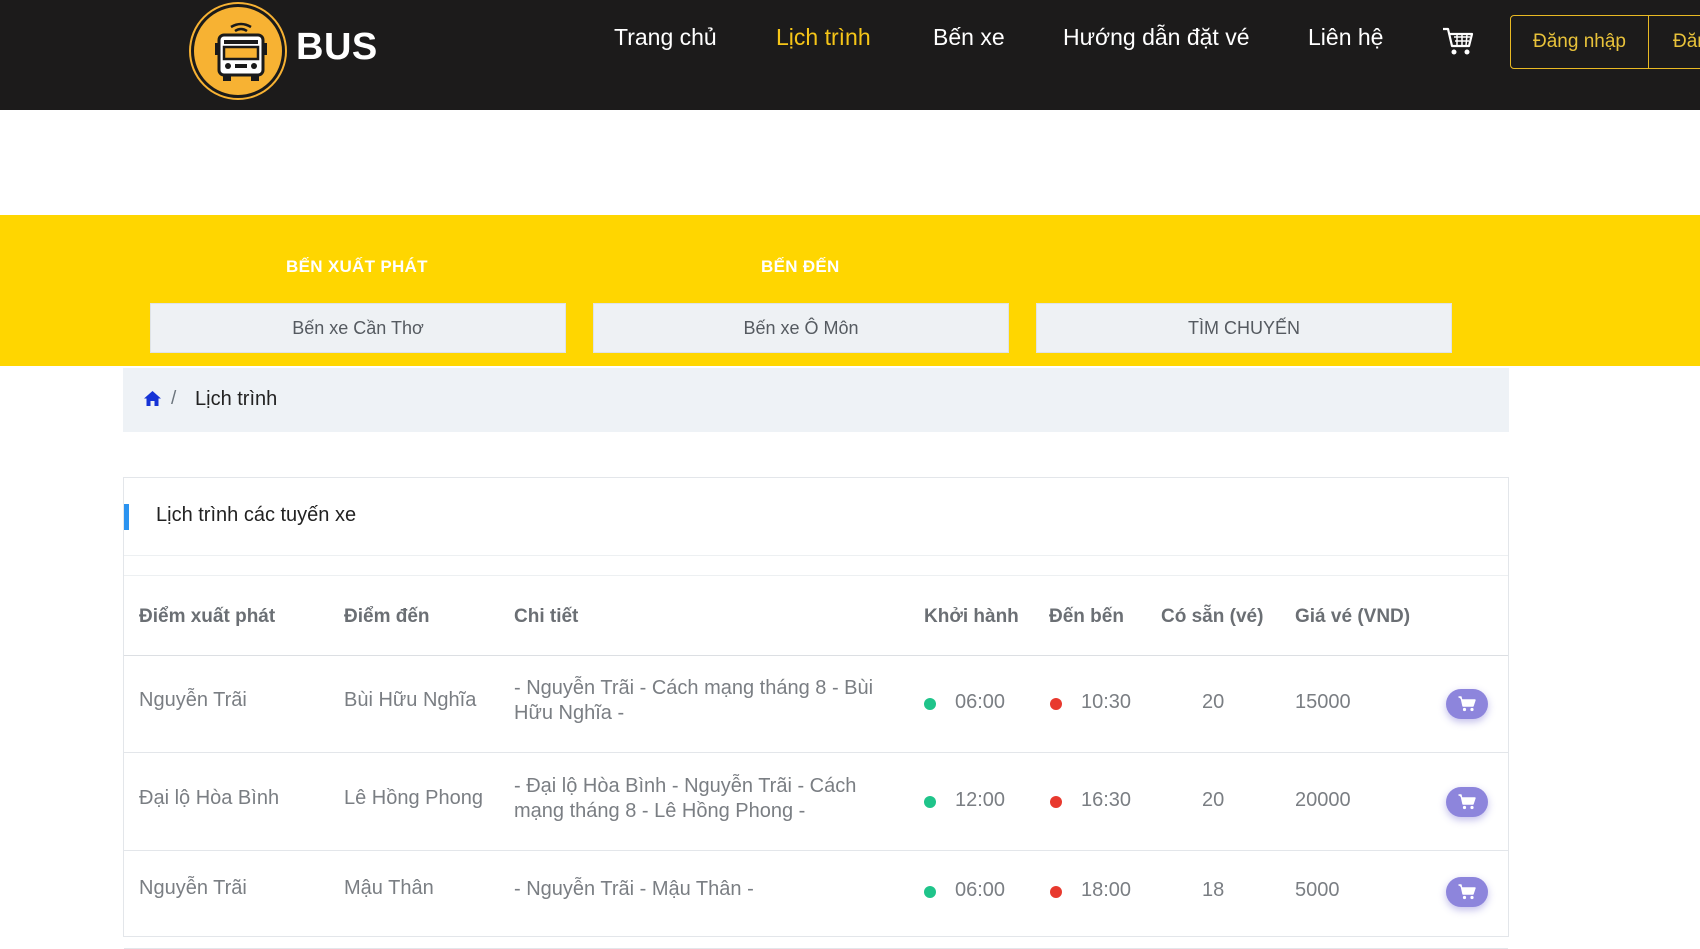 Image resolution: width=1700 pixels, height=949 pixels. What do you see at coordinates (357, 266) in the screenshot?
I see `origin-label: BẾN XUẤT PHÁT` at bounding box center [357, 266].